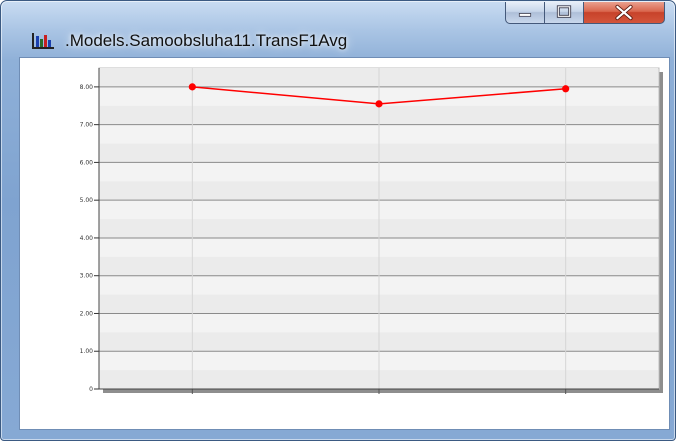 The height and width of the screenshot is (441, 676). I want to click on y-tick-label: 5.00, so click(87, 200).